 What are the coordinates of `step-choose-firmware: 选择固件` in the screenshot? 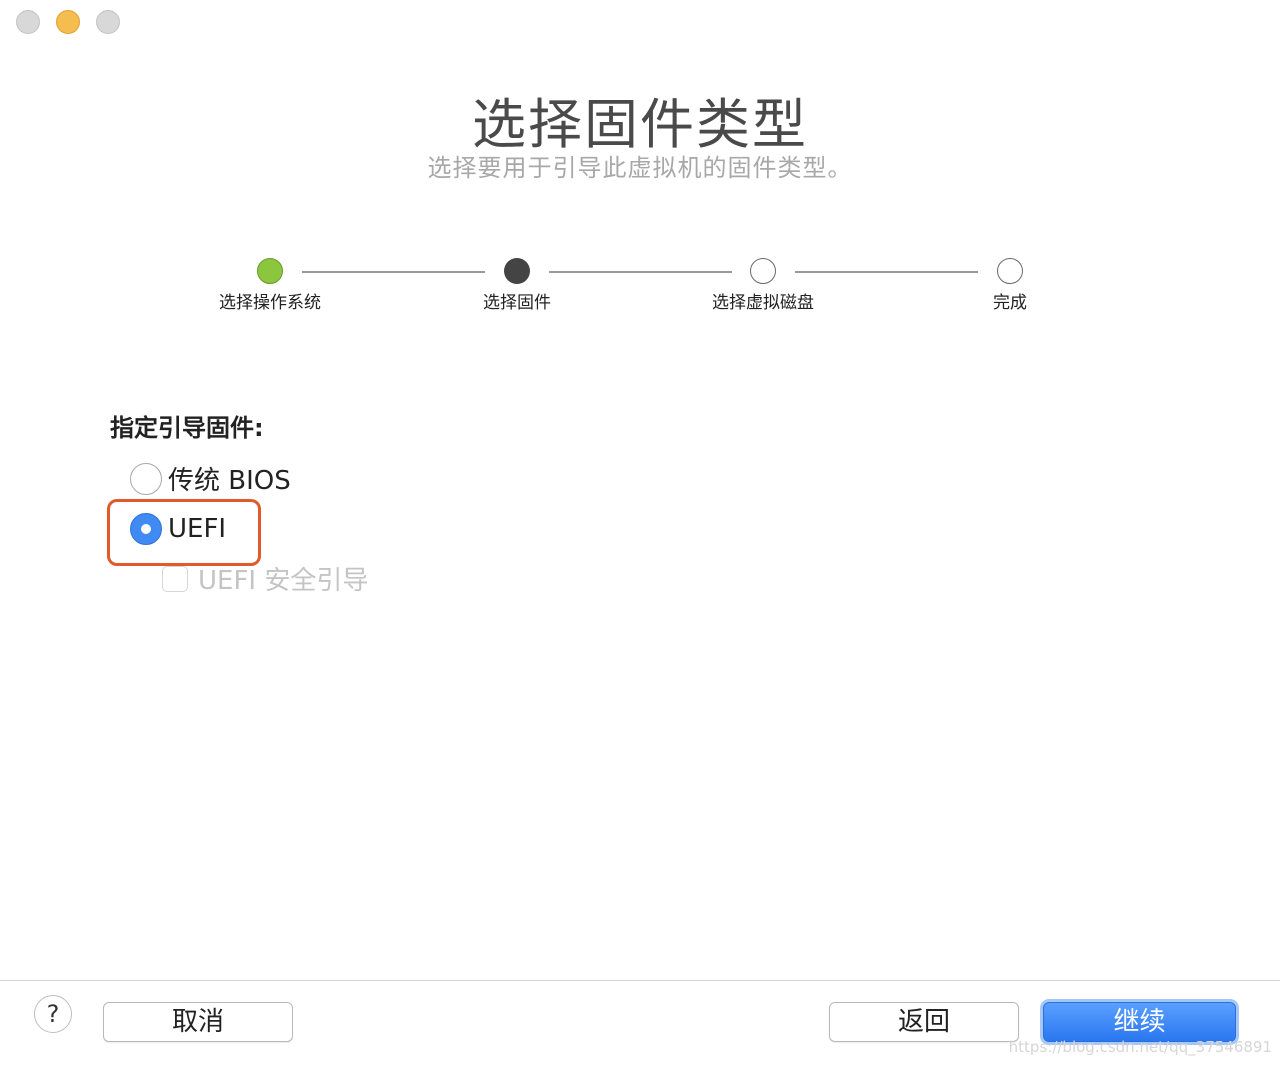 It's located at (517, 285).